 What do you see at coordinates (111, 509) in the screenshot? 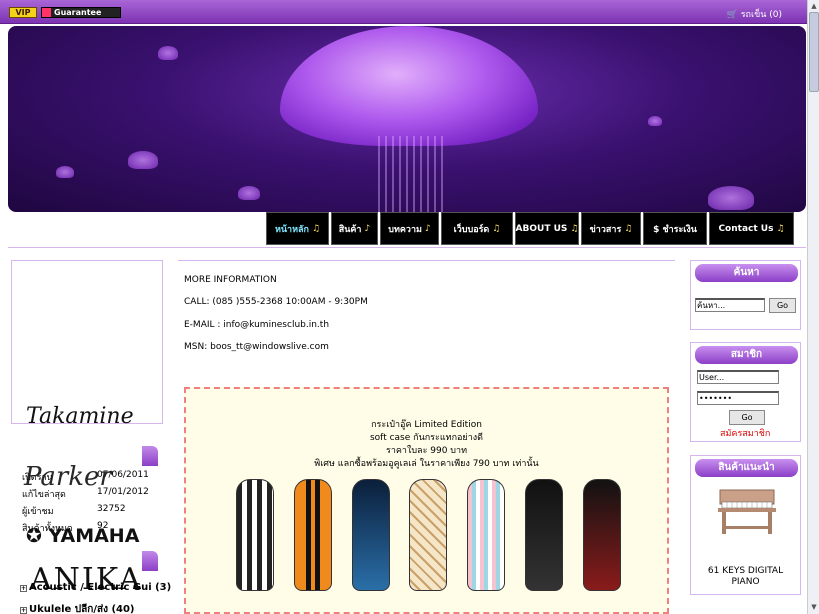
I see `stat-value: 32752` at bounding box center [111, 509].